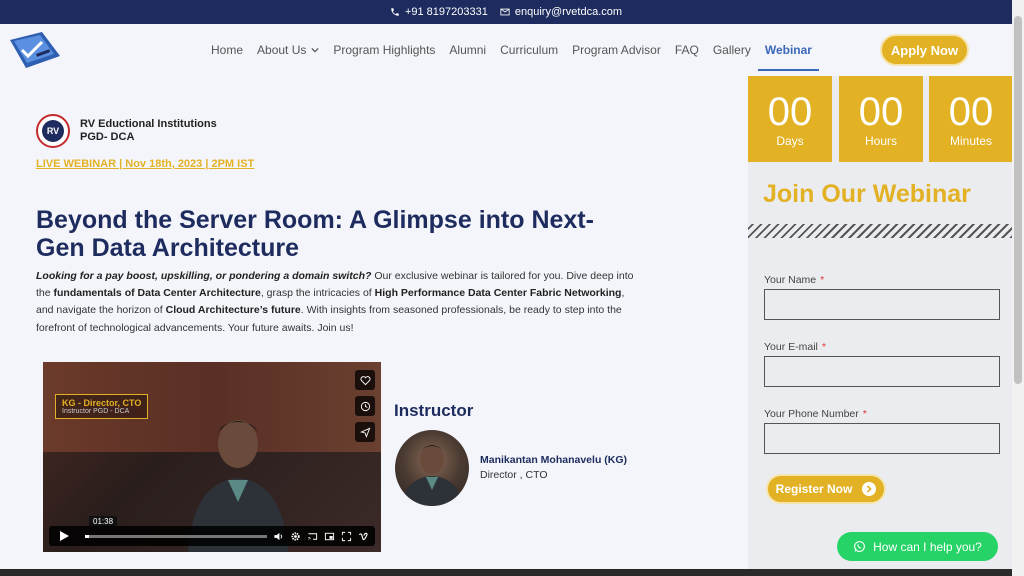  What do you see at coordinates (34, 50) in the screenshot?
I see `site-logo` at bounding box center [34, 50].